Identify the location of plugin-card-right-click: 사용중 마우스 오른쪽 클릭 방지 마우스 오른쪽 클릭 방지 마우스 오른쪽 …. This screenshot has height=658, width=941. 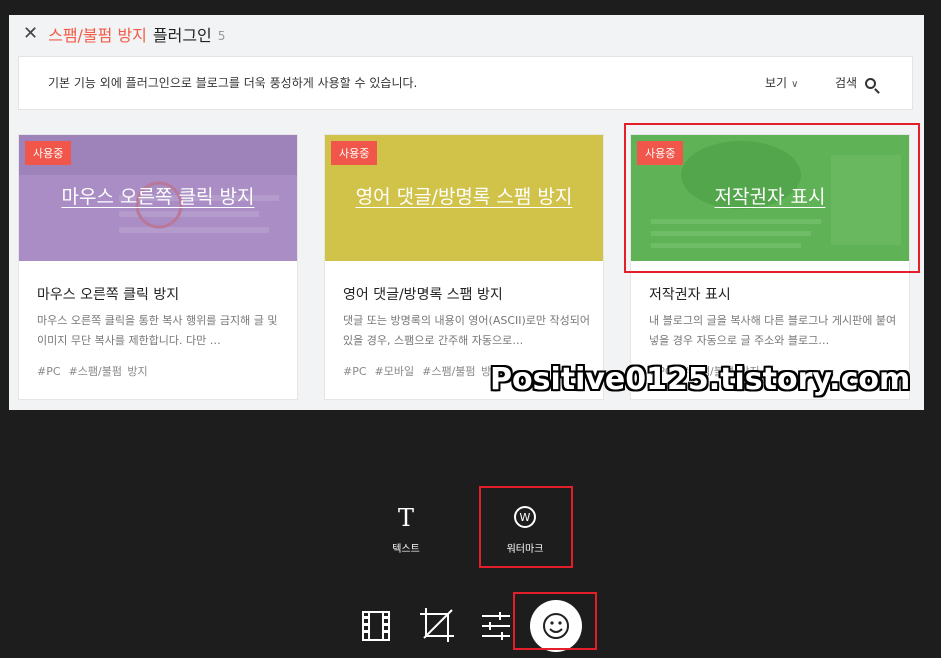
(158, 267).